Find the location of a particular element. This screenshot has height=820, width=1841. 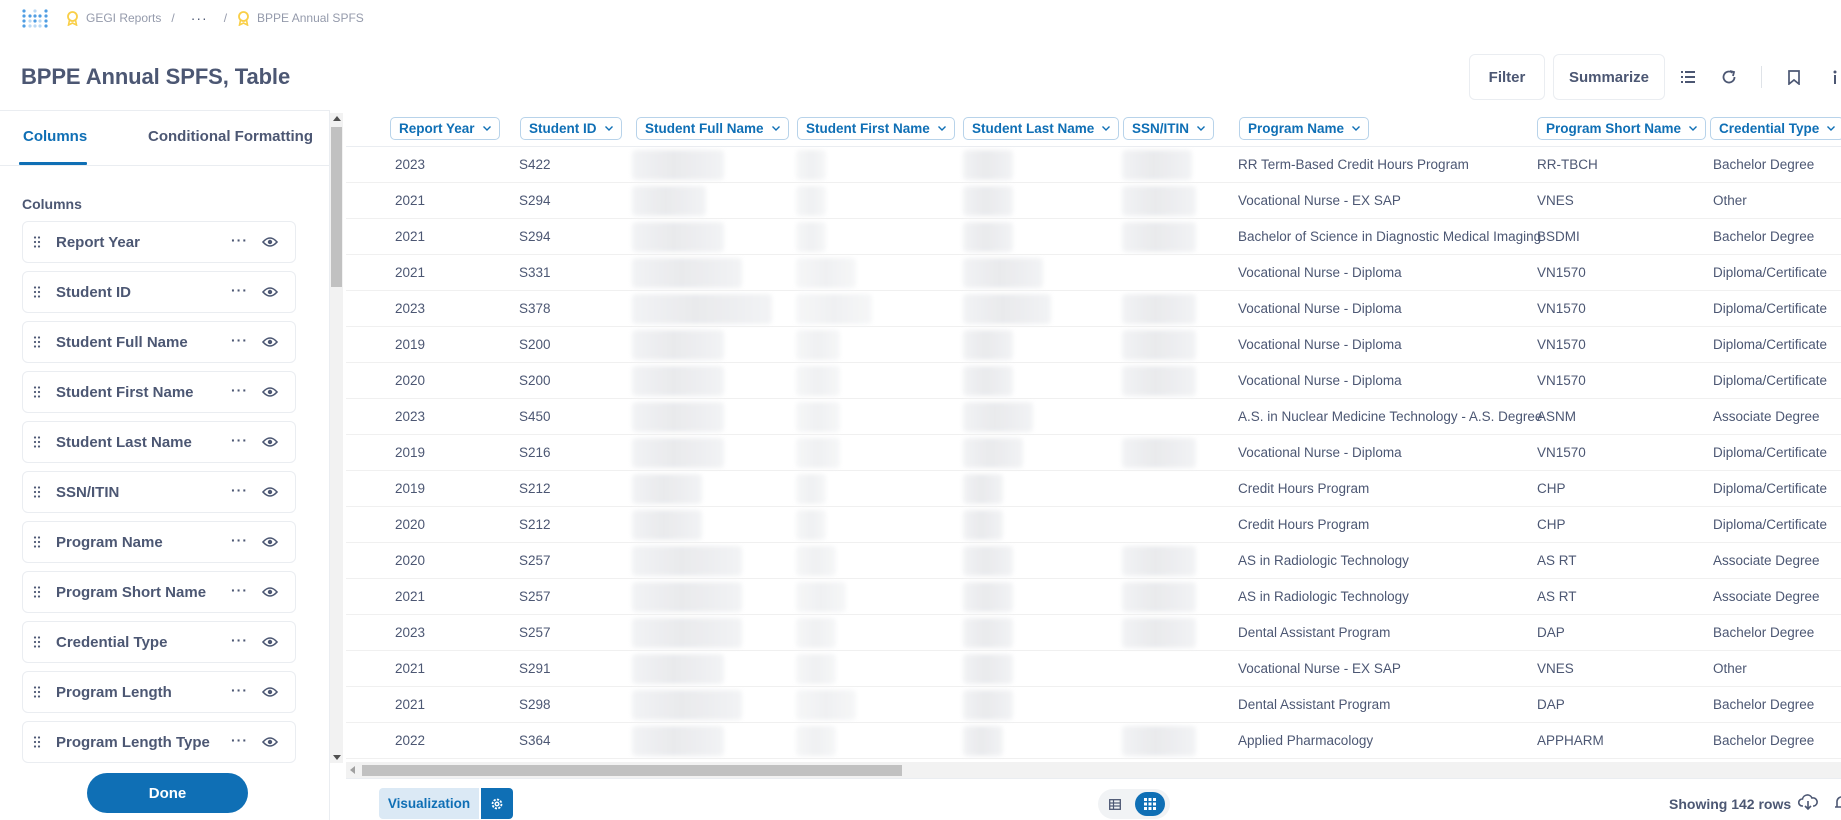

cell-student-id: S200 is located at coordinates (535, 344).